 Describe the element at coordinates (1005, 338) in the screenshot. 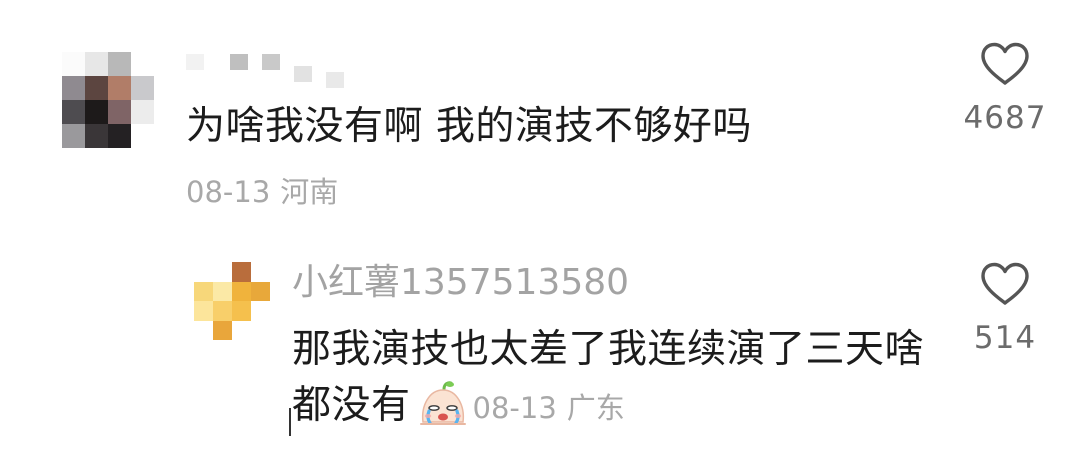

I see `like-count: 514` at that location.